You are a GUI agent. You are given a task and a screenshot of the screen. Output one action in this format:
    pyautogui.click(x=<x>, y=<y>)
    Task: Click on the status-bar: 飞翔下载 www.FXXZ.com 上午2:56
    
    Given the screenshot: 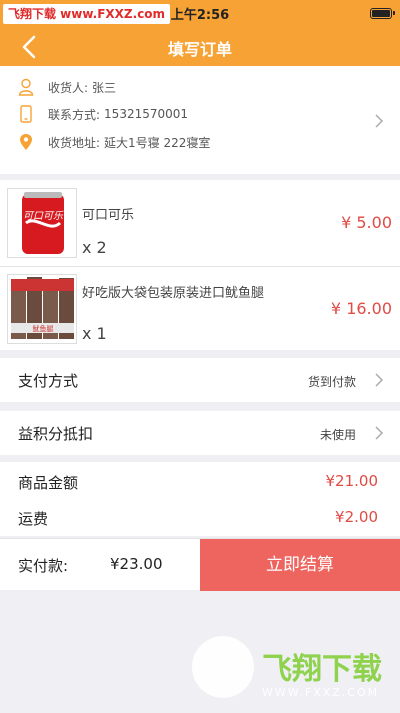 What is the action you would take?
    pyautogui.click(x=200, y=14)
    